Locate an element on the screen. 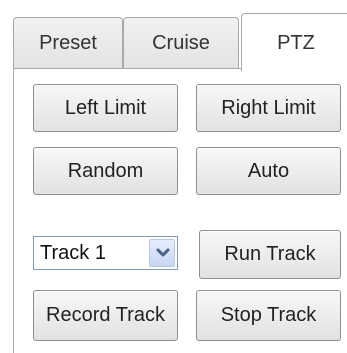 Image resolution: width=347 pixels, height=353 pixels. random-button: Random is located at coordinates (105, 171).